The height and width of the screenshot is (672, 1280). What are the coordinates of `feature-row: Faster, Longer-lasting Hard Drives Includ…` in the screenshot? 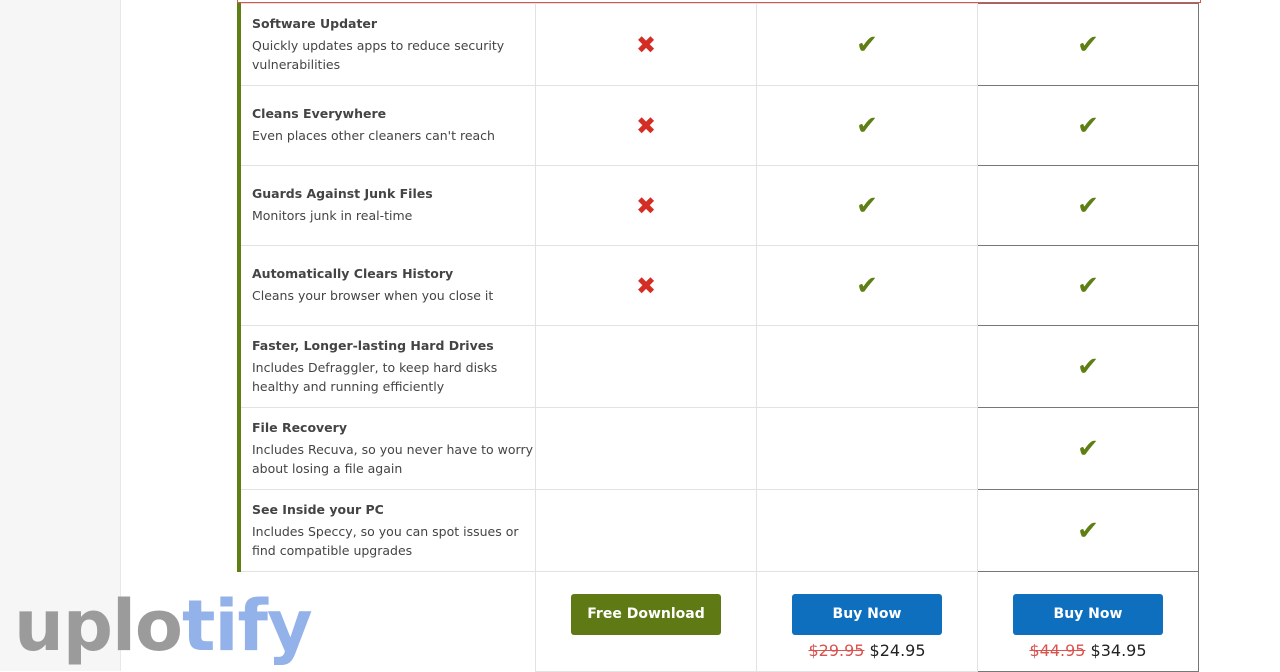 It's located at (718, 366).